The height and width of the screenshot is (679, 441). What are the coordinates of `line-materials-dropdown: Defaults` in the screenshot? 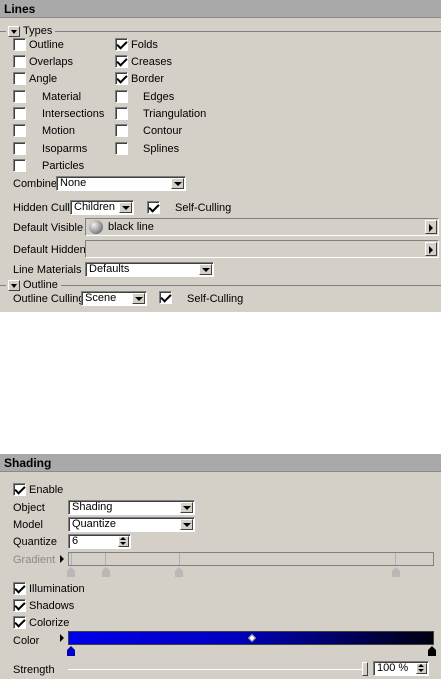 It's located at (149, 269).